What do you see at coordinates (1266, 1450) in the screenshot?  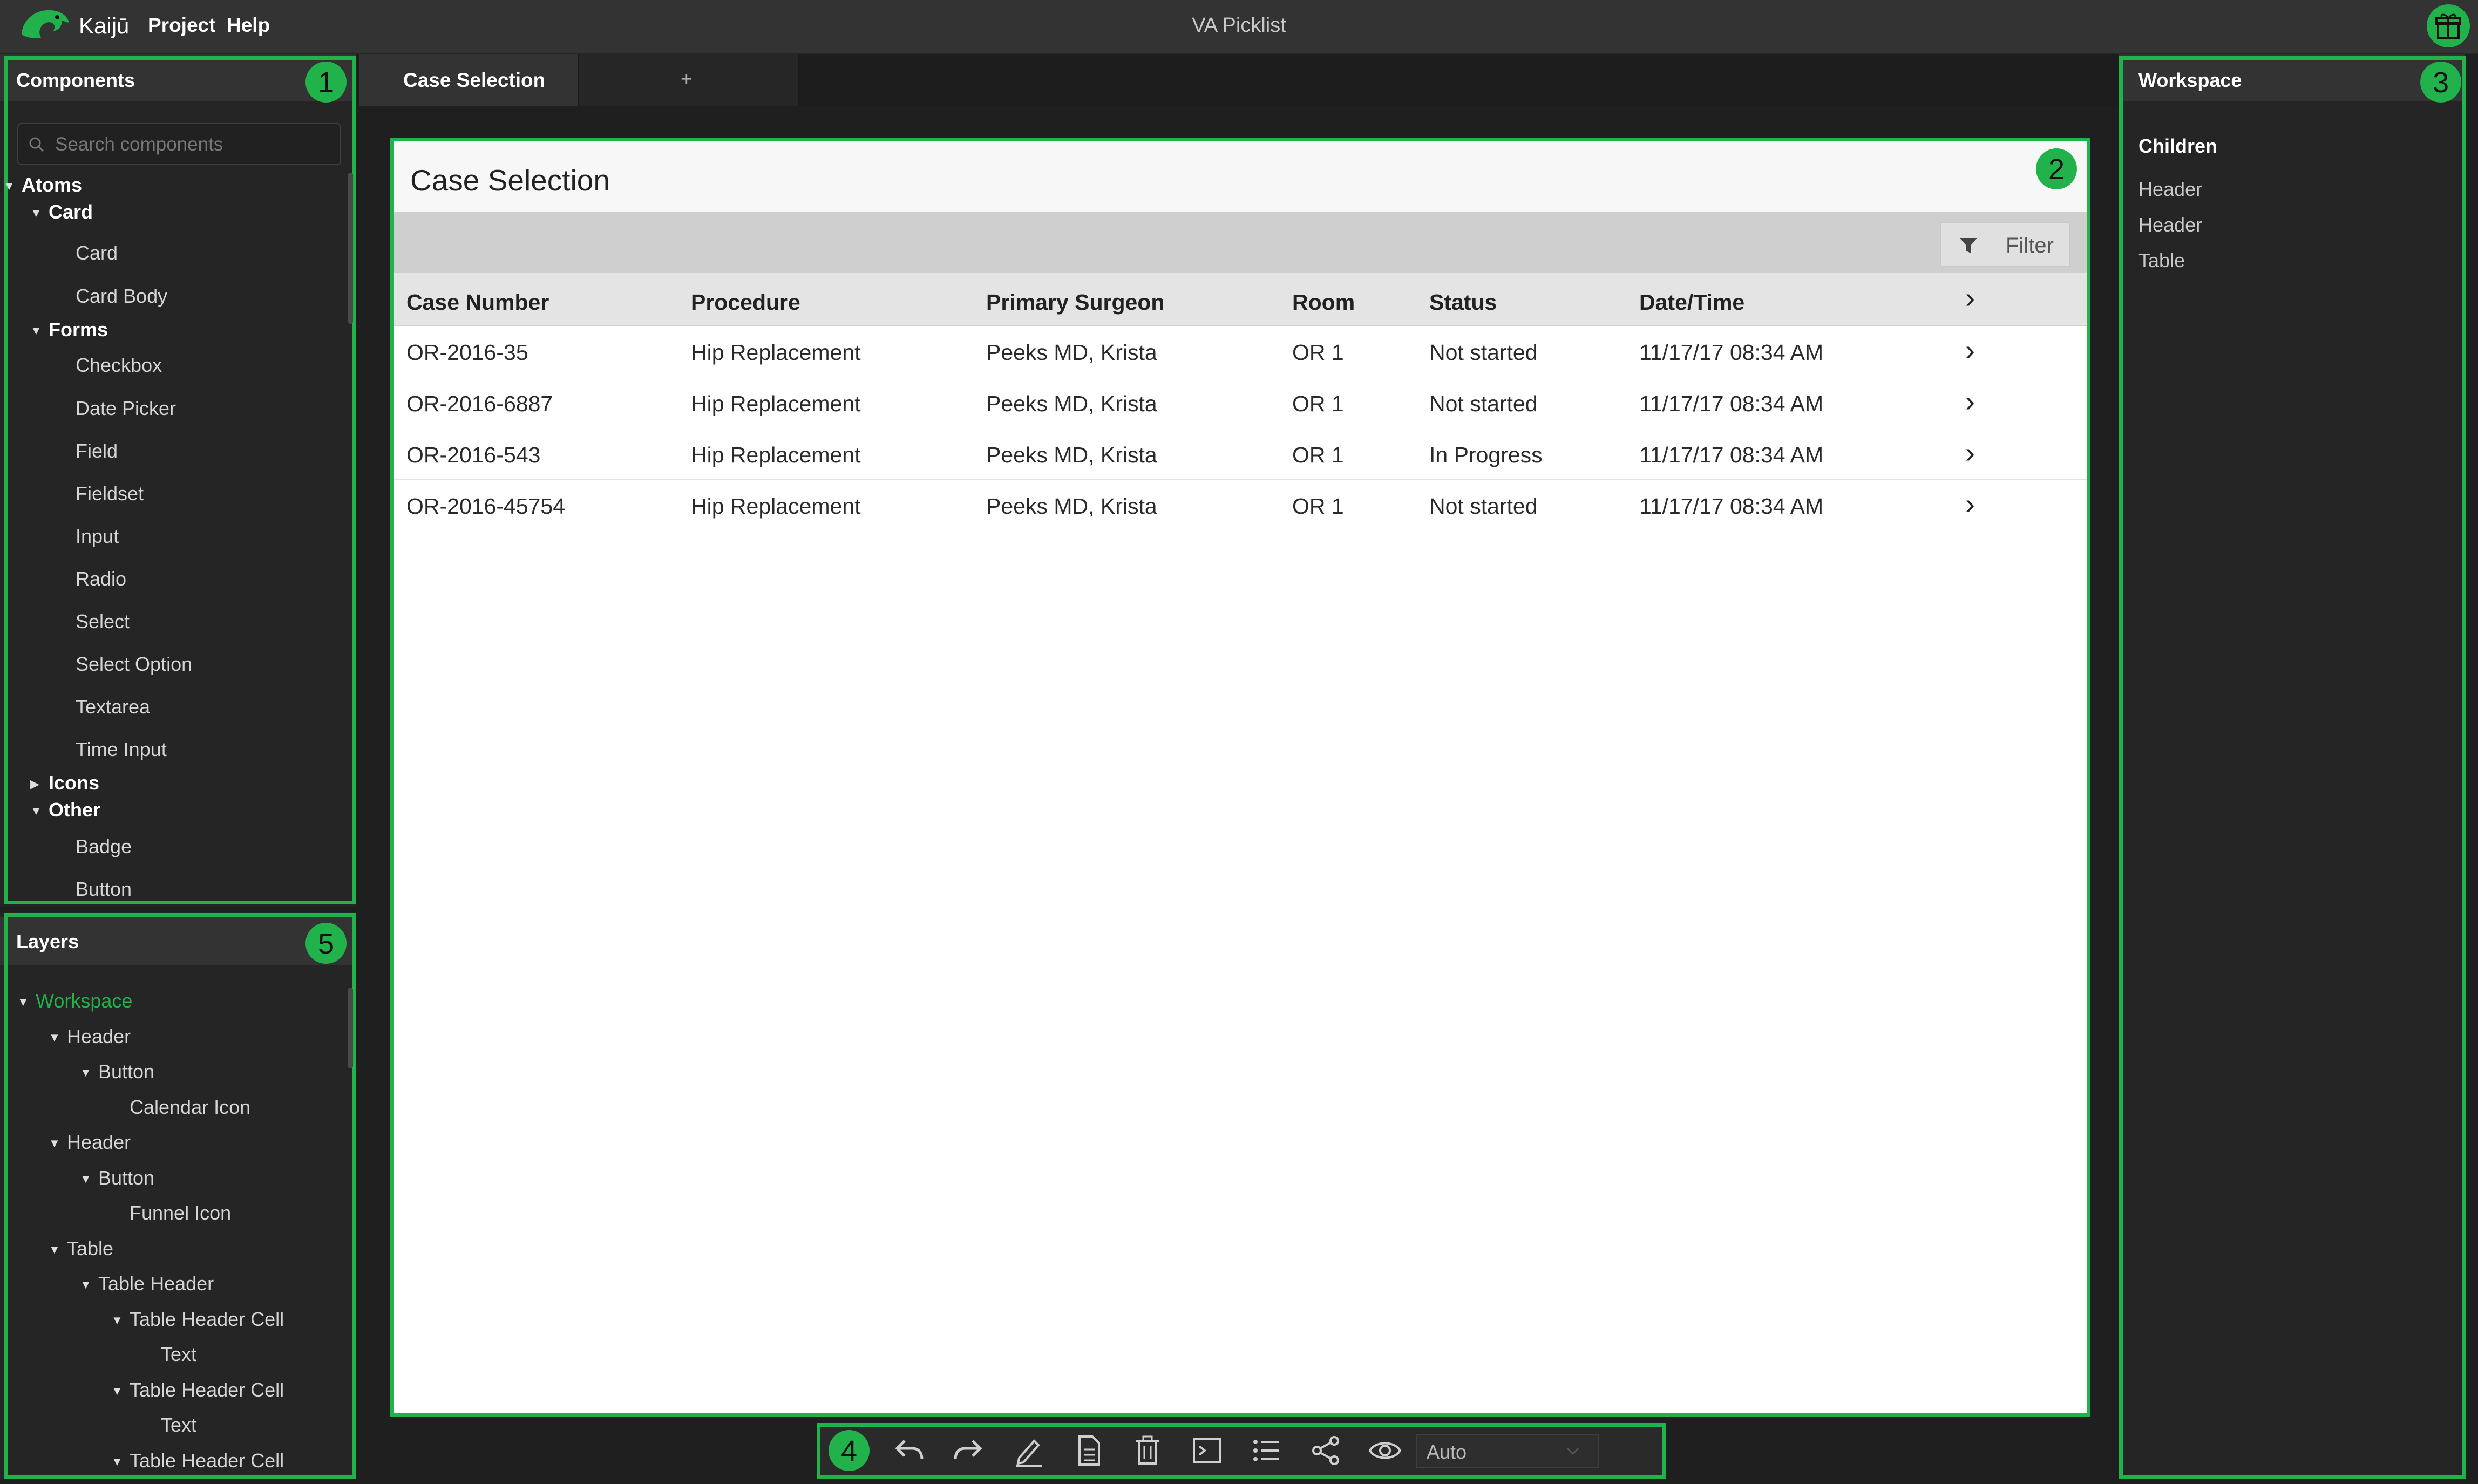 I see `list-icon` at bounding box center [1266, 1450].